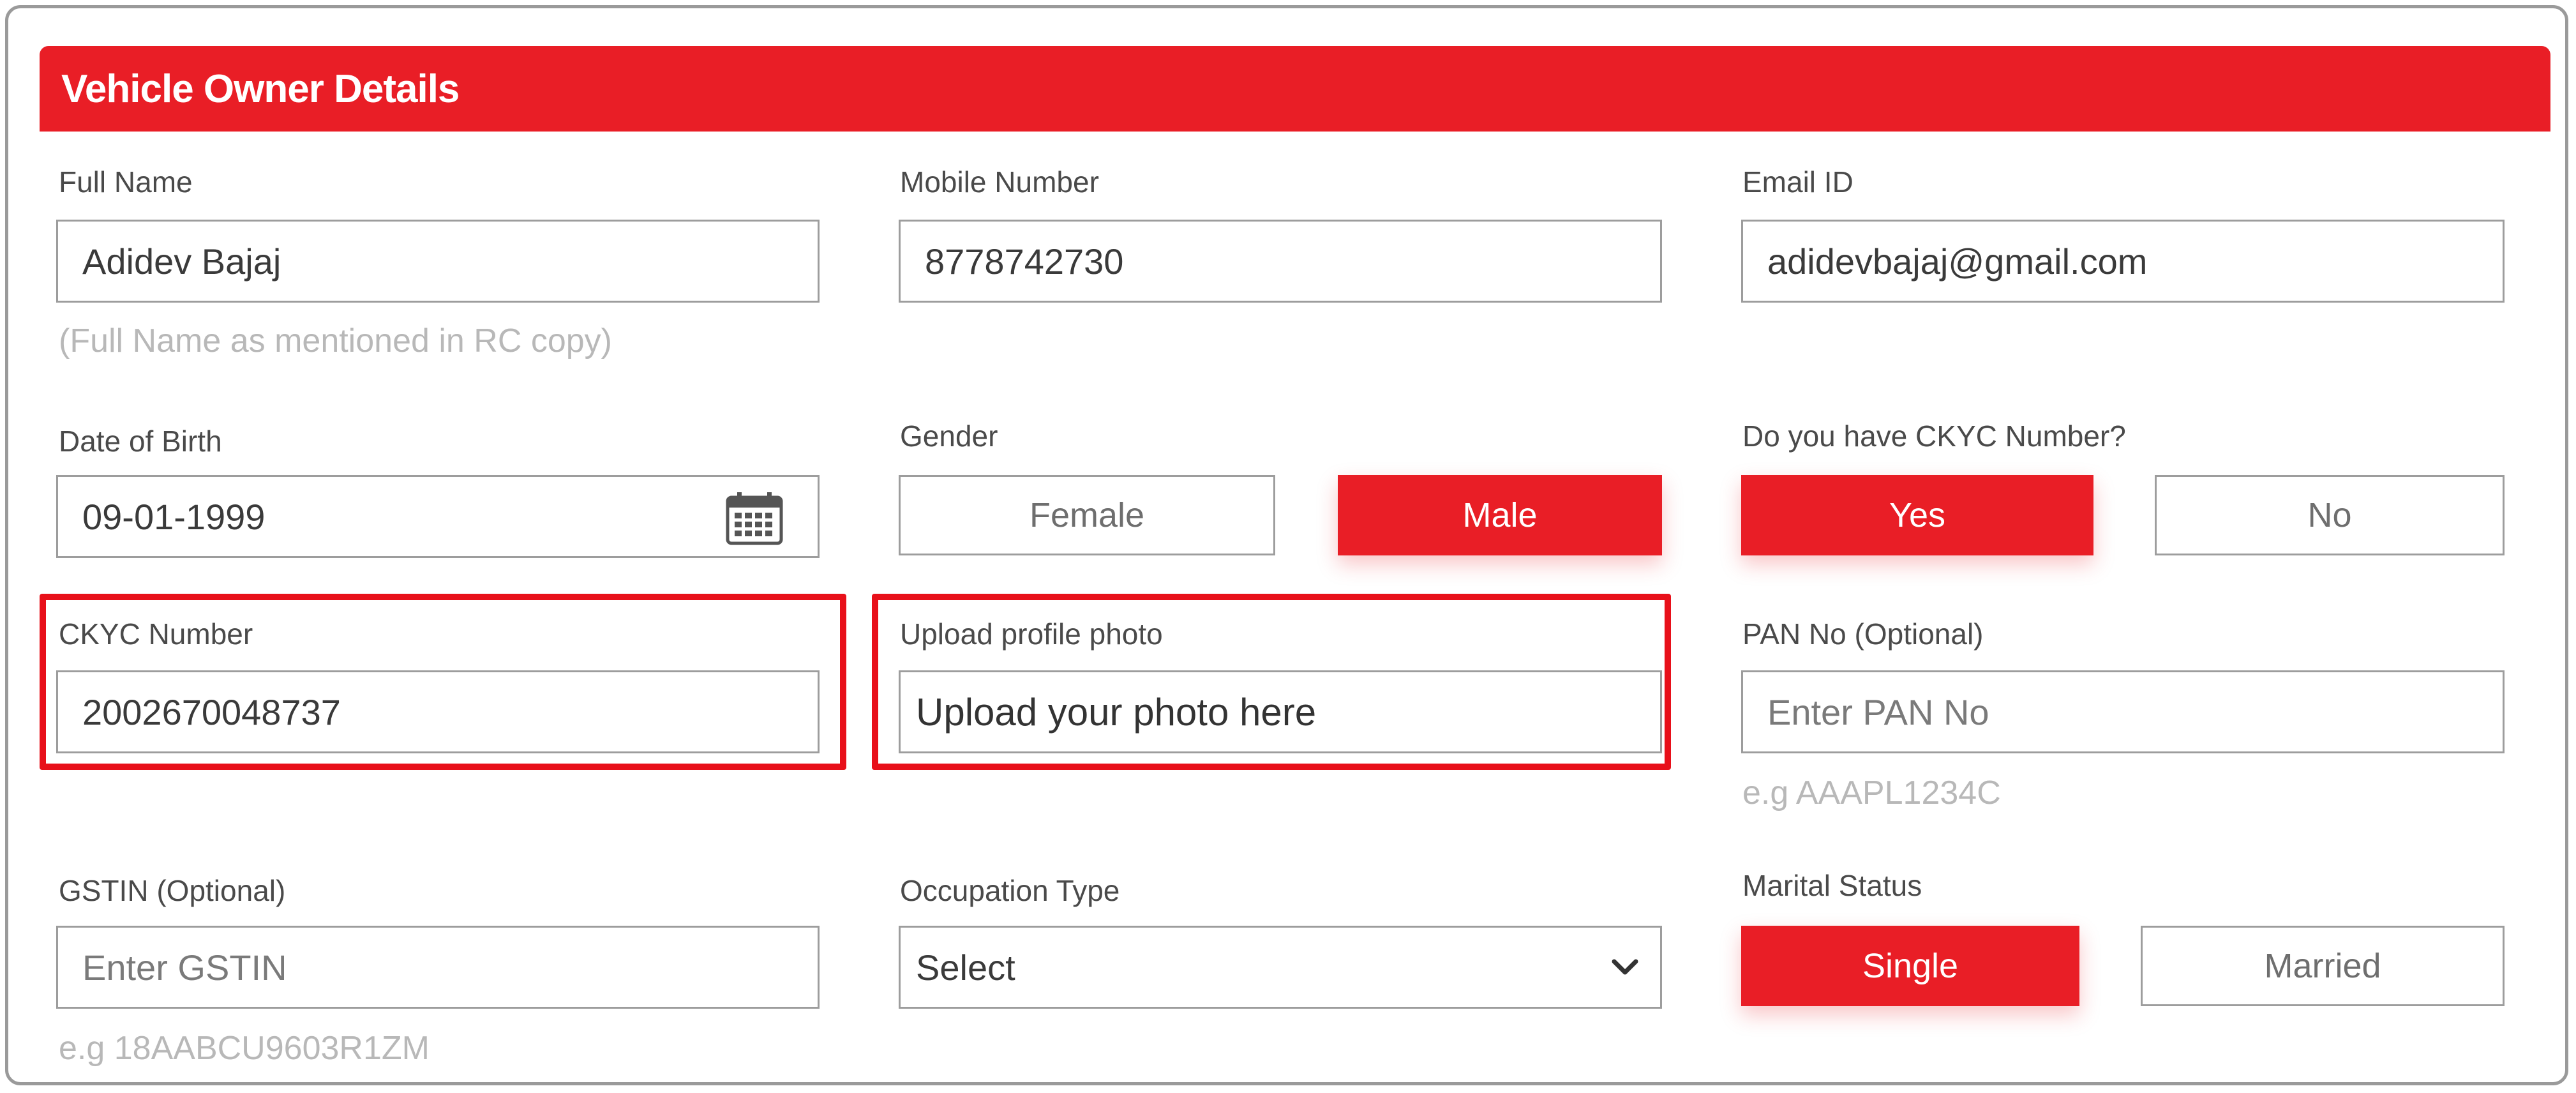 Image resolution: width=2576 pixels, height=1093 pixels. What do you see at coordinates (1280, 967) in the screenshot?
I see `occupation-select: Select` at bounding box center [1280, 967].